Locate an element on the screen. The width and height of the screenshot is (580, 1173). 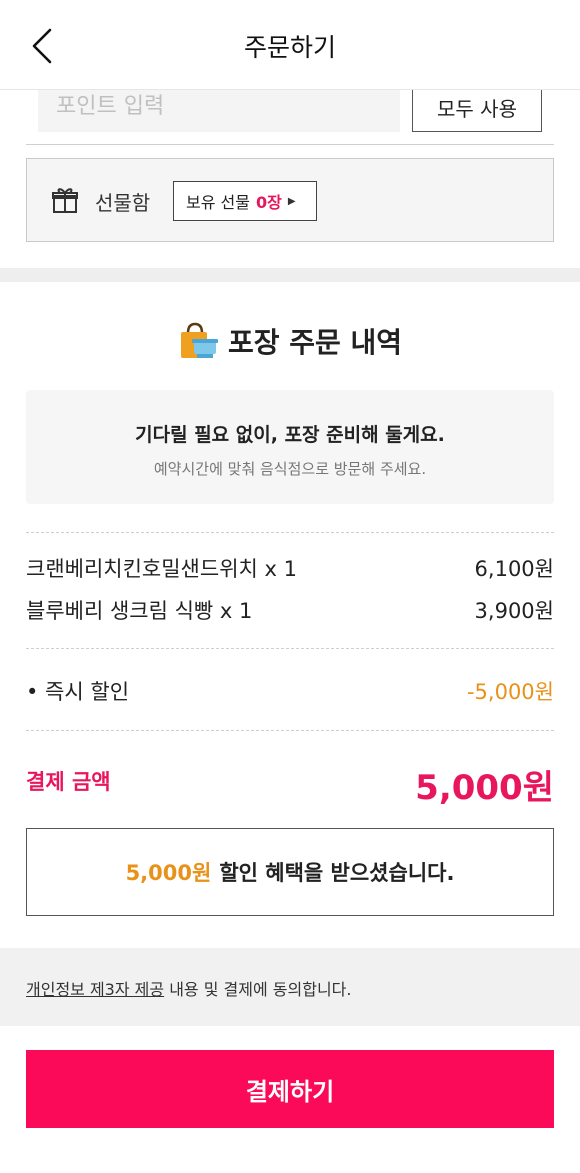
order-section-header: 포장 주문 내역 is located at coordinates (290, 341).